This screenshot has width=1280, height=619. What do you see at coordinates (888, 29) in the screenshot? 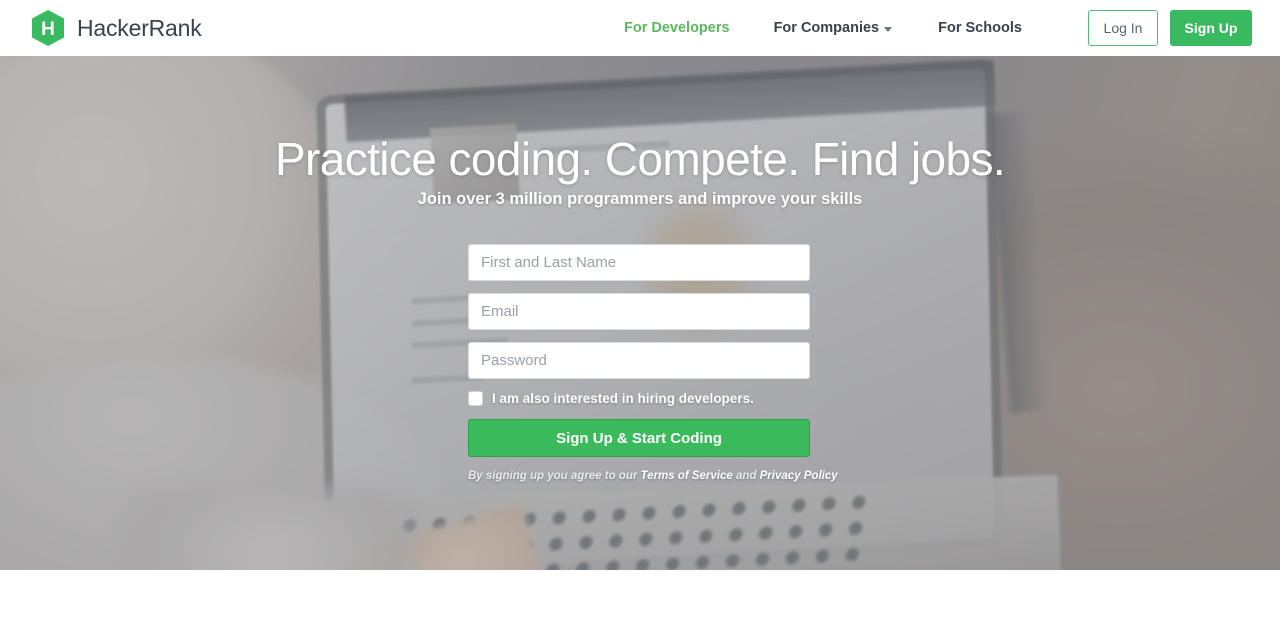
I see `chevron-down-icon` at bounding box center [888, 29].